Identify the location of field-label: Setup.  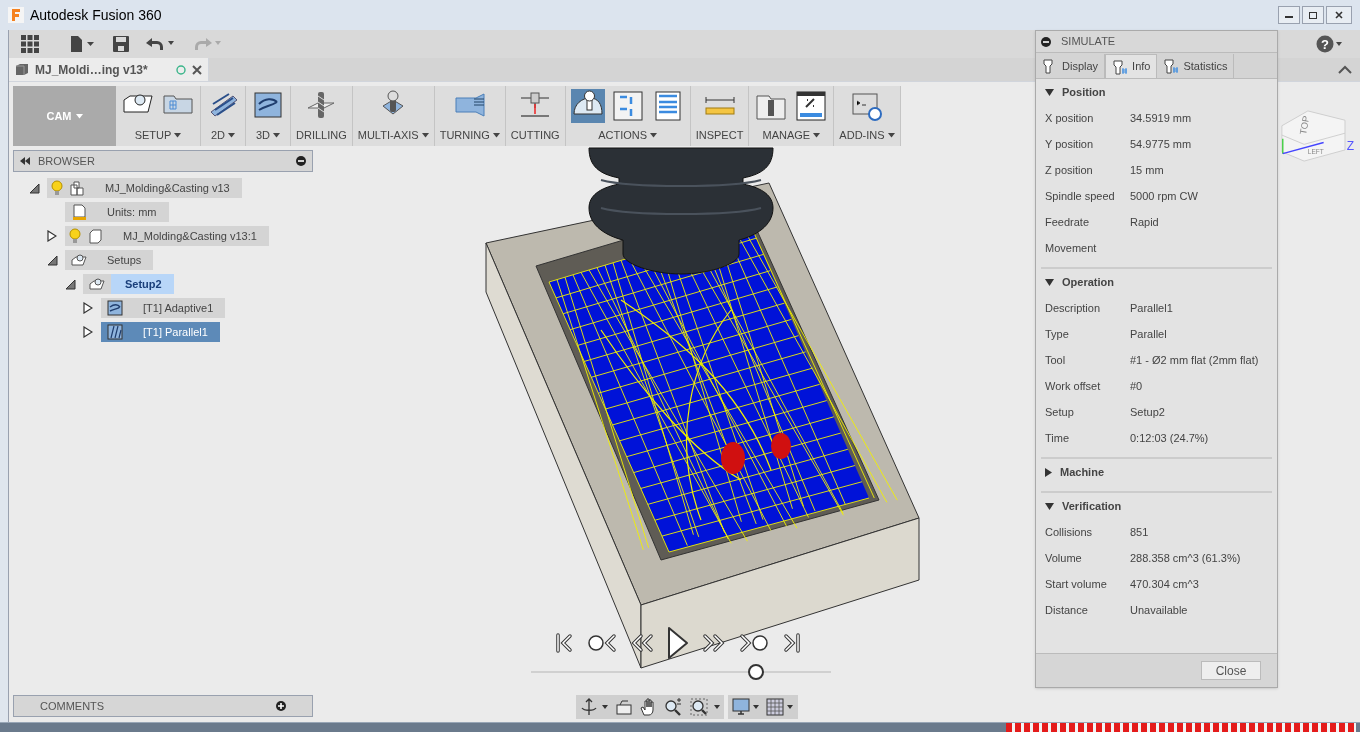
(1060, 412).